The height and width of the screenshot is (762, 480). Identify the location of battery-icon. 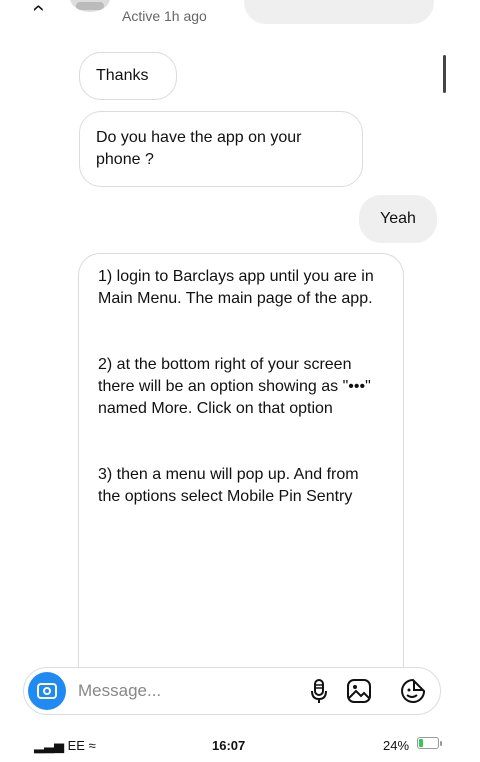
(428, 743).